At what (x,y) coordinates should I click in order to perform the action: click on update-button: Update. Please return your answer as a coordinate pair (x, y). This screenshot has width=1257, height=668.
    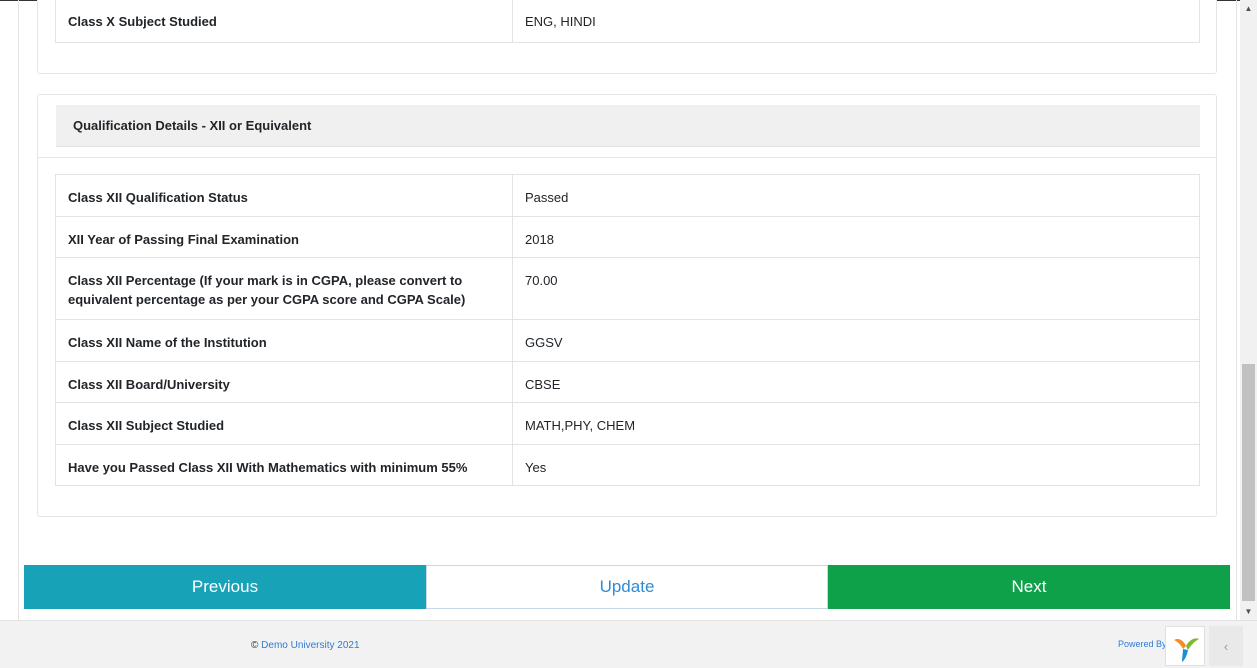
    Looking at the image, I should click on (627, 587).